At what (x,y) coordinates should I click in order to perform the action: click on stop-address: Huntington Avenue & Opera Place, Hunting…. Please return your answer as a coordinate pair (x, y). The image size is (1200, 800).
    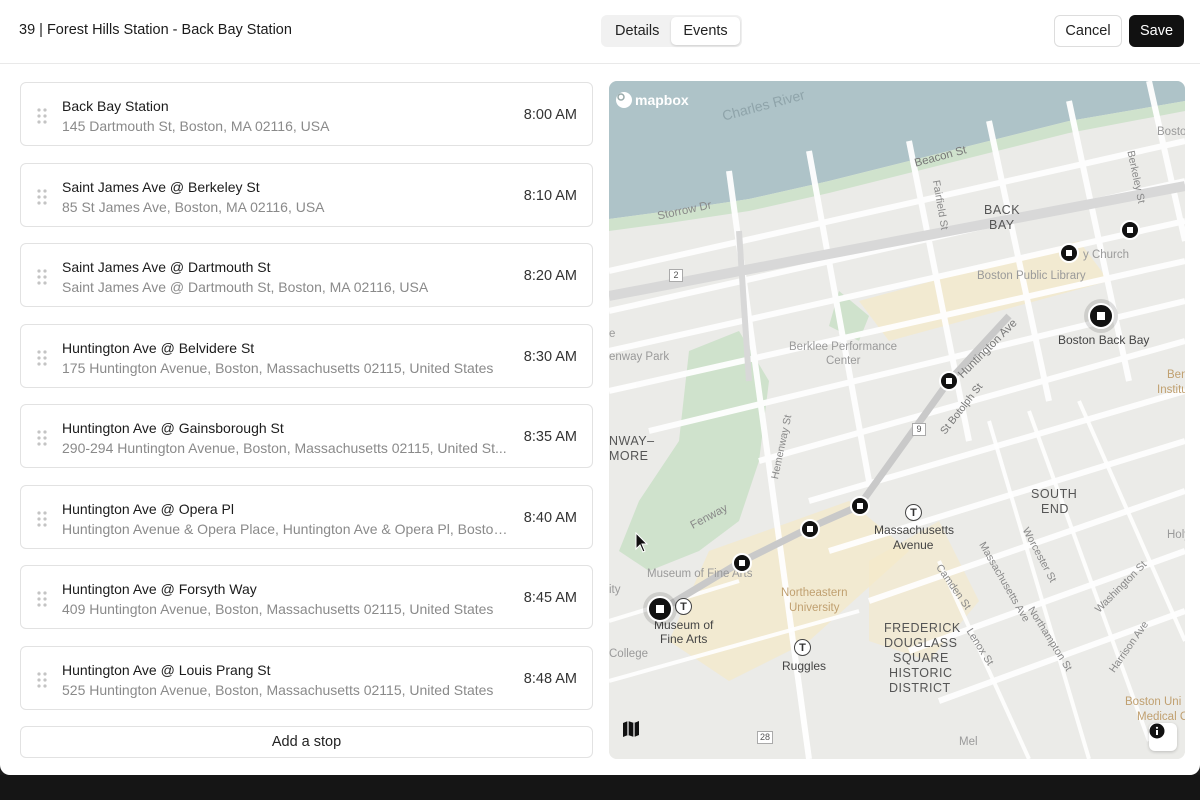
    Looking at the image, I should click on (288, 528).